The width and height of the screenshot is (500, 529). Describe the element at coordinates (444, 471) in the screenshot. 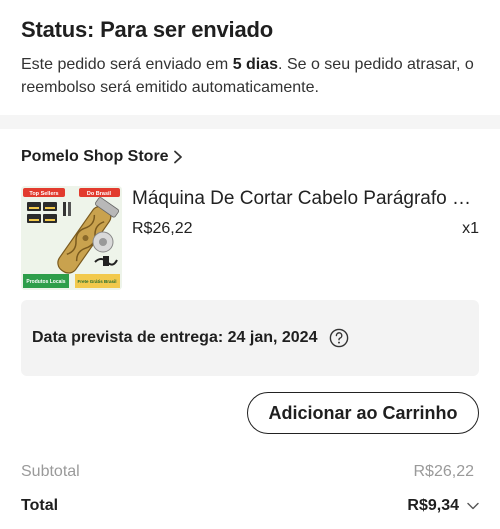

I see `subtotal-value: R$26,22` at that location.